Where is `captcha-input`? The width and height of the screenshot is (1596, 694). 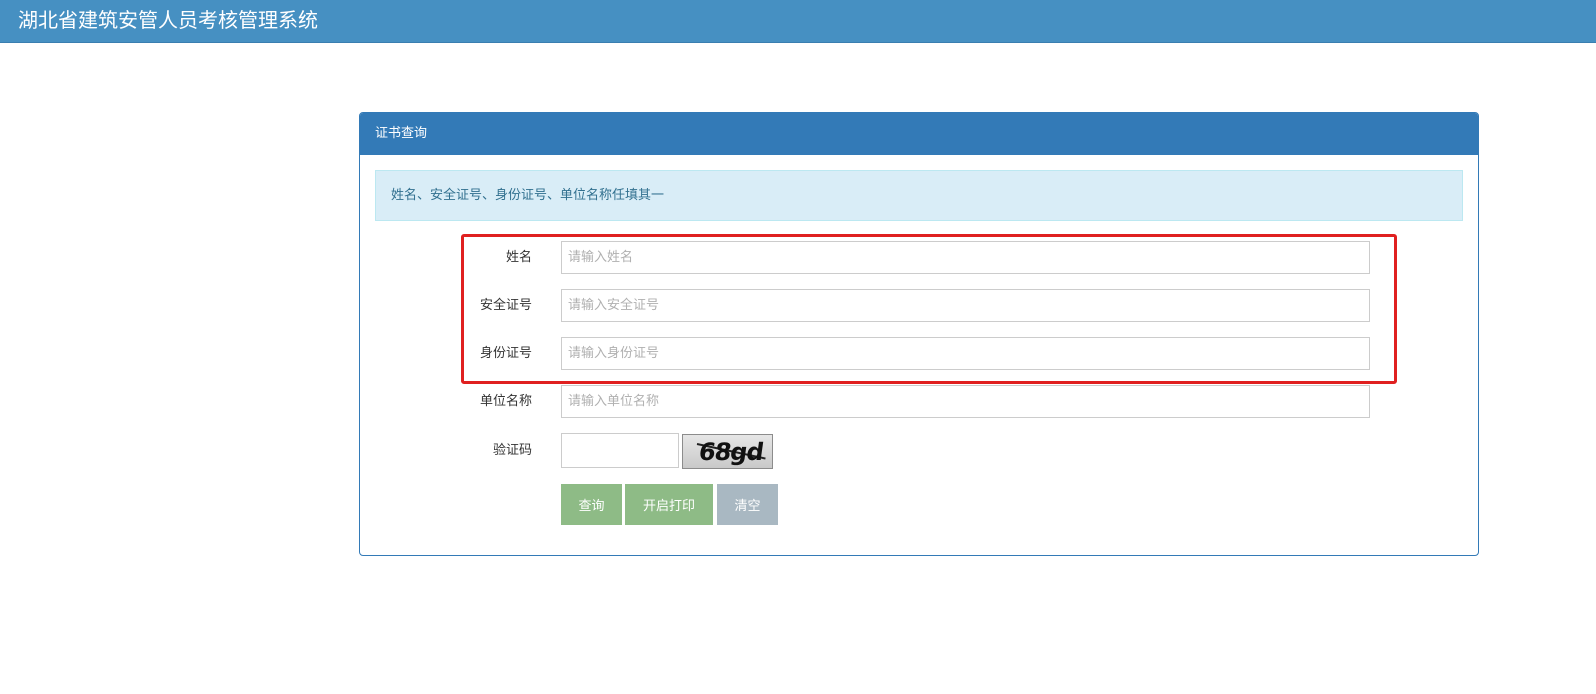
captcha-input is located at coordinates (620, 450).